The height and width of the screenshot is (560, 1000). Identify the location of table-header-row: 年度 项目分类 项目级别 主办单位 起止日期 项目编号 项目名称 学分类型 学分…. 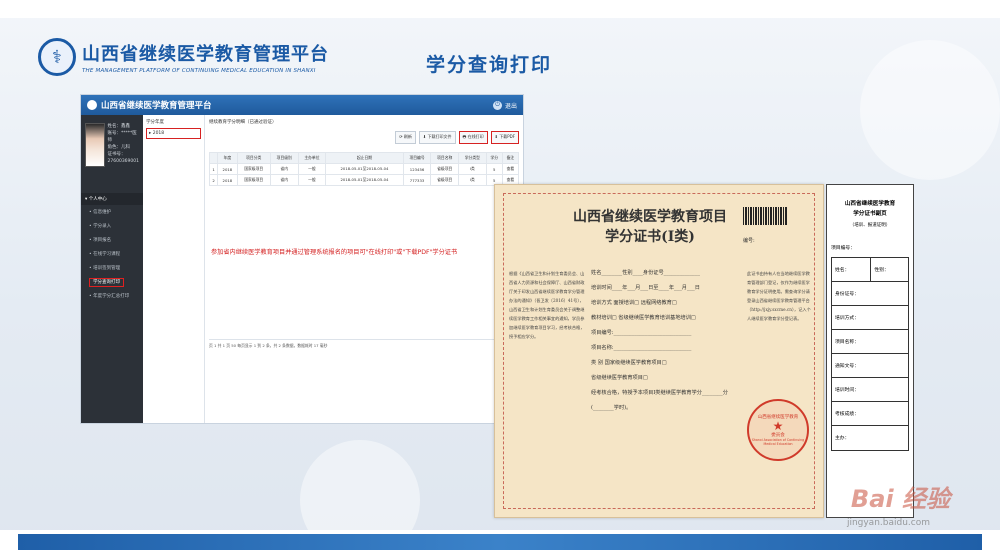
(364, 158).